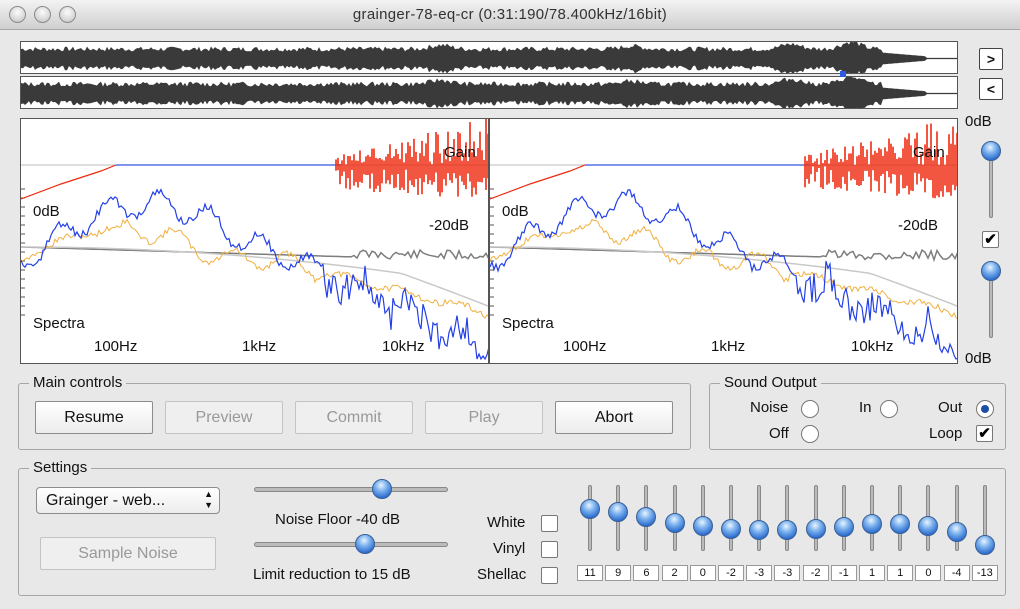 This screenshot has width=1020, height=609. Describe the element at coordinates (872, 573) in the screenshot. I see `eq-value-box: 1` at that location.